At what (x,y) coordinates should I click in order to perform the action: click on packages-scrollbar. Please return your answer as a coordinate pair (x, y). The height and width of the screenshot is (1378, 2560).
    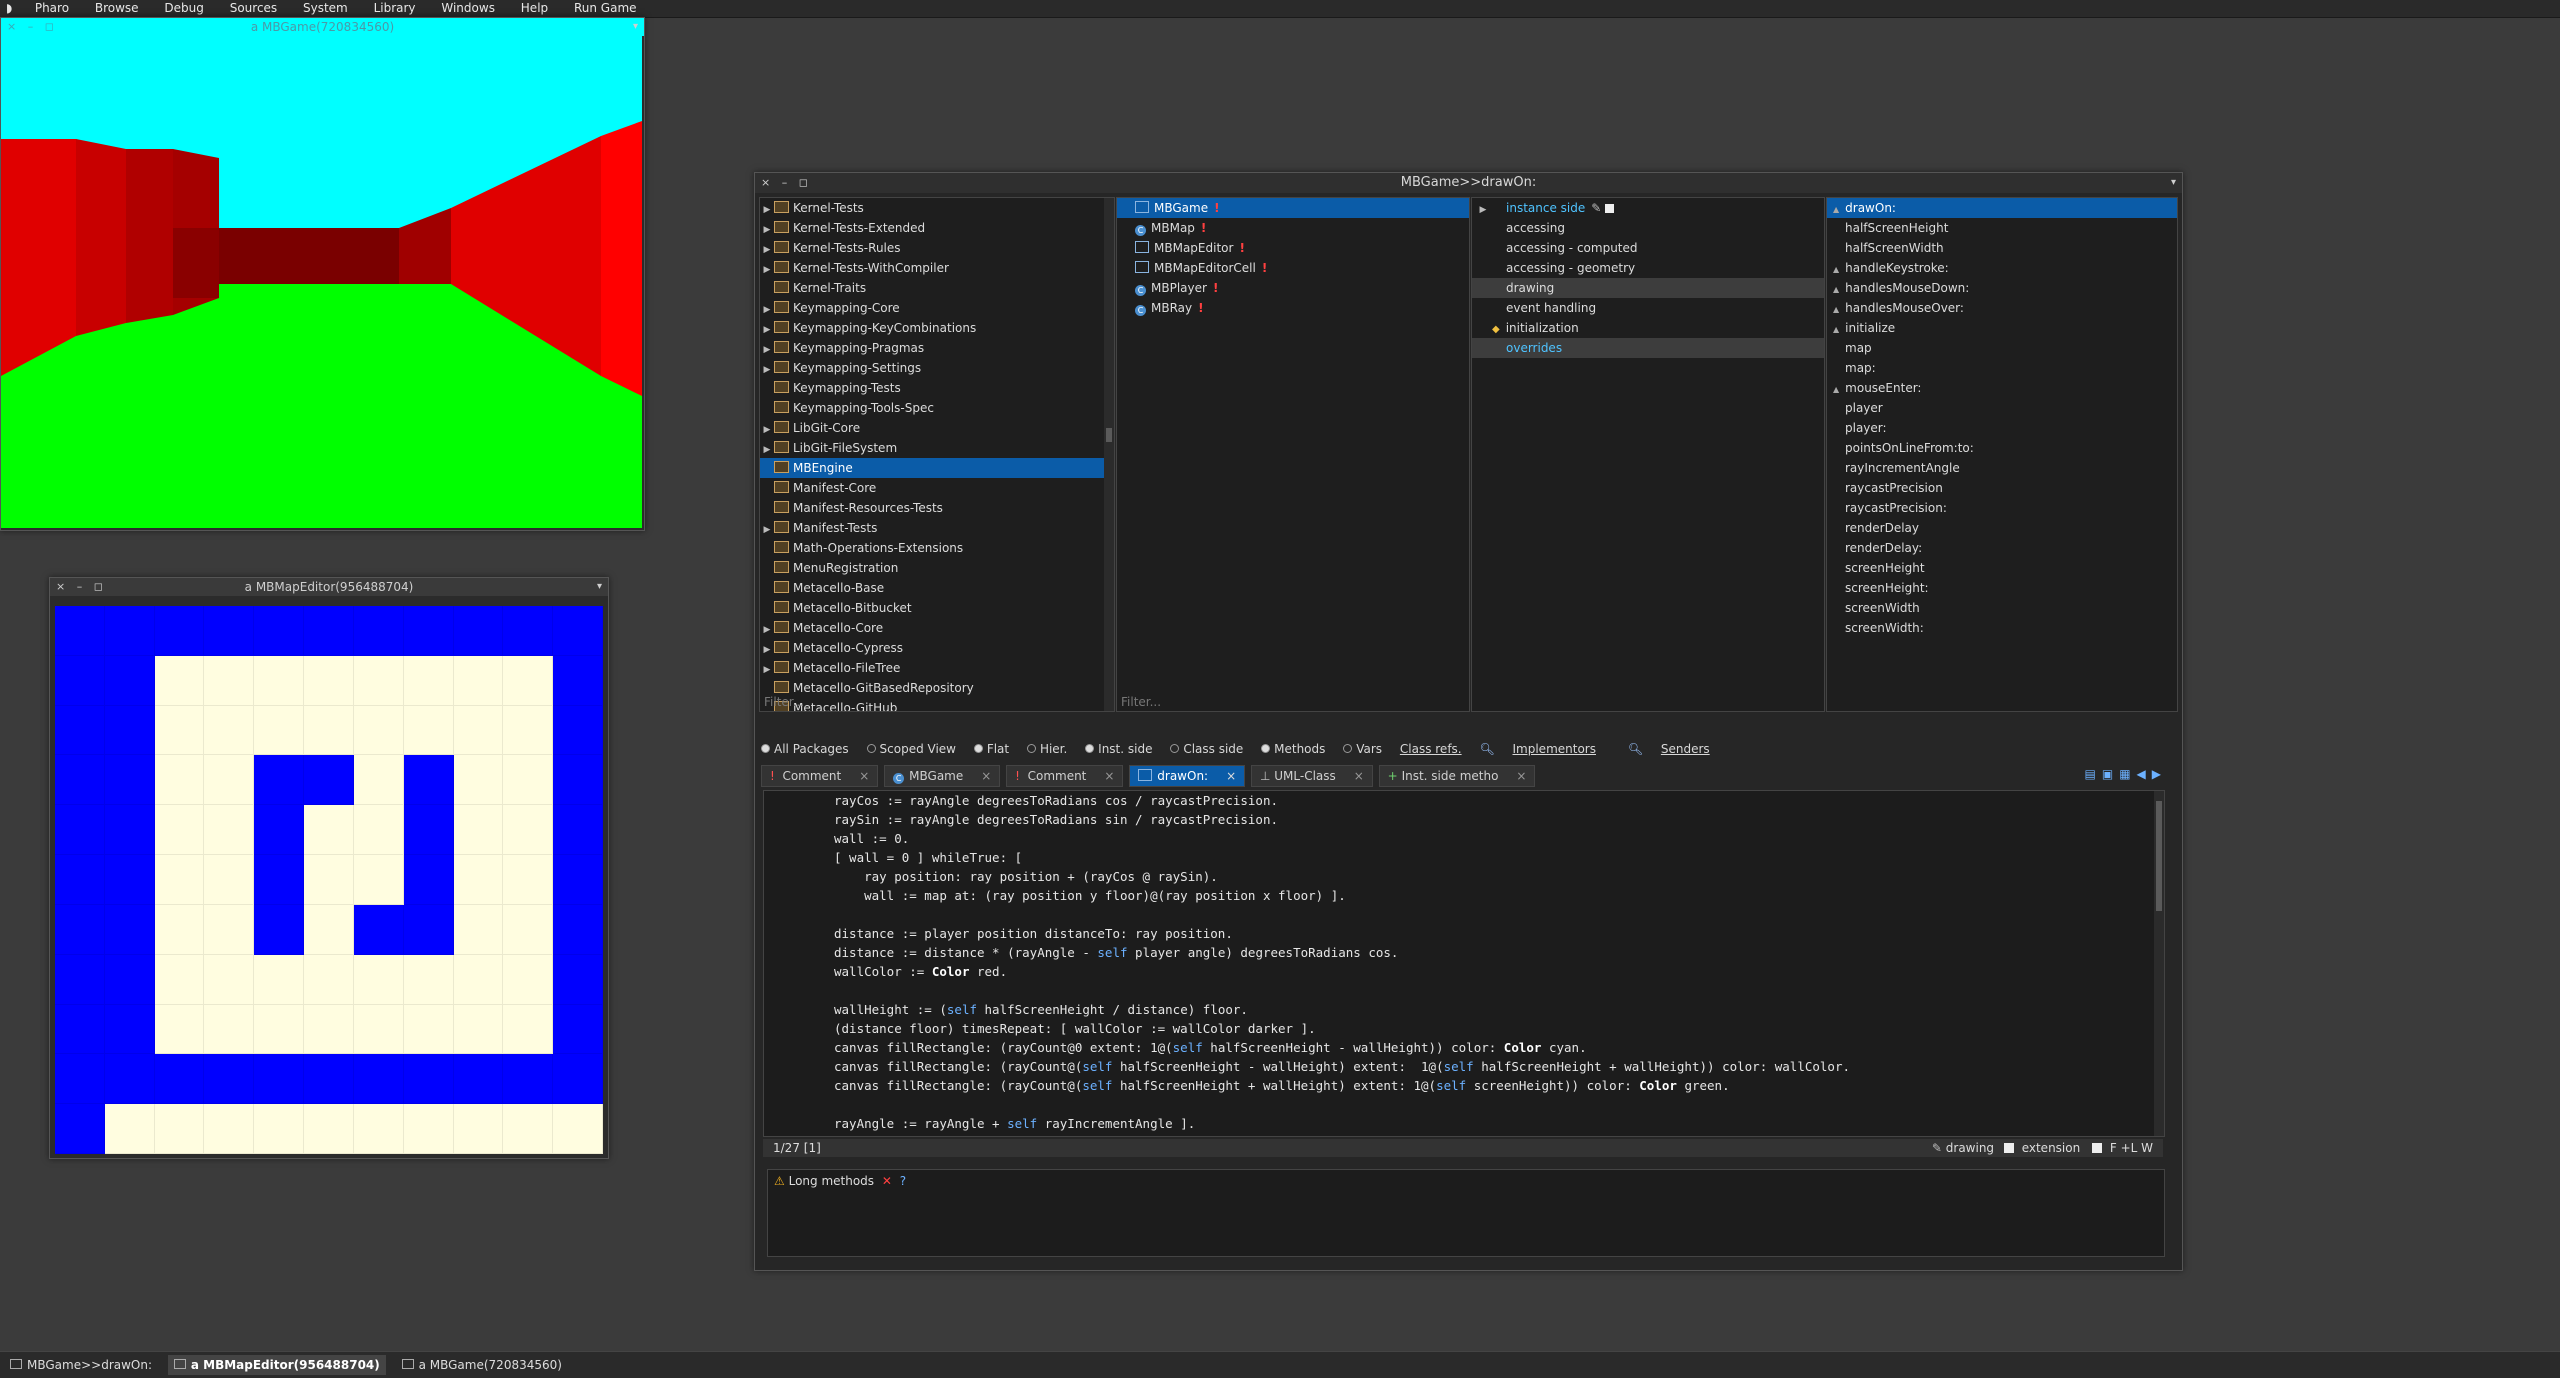
    Looking at the image, I should click on (1109, 454).